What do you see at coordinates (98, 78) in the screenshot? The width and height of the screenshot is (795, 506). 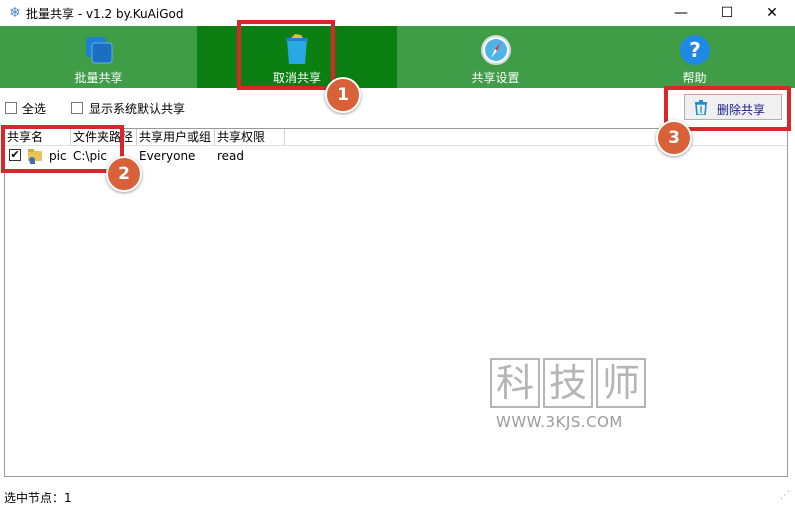 I see `tab-label: 批量共享` at bounding box center [98, 78].